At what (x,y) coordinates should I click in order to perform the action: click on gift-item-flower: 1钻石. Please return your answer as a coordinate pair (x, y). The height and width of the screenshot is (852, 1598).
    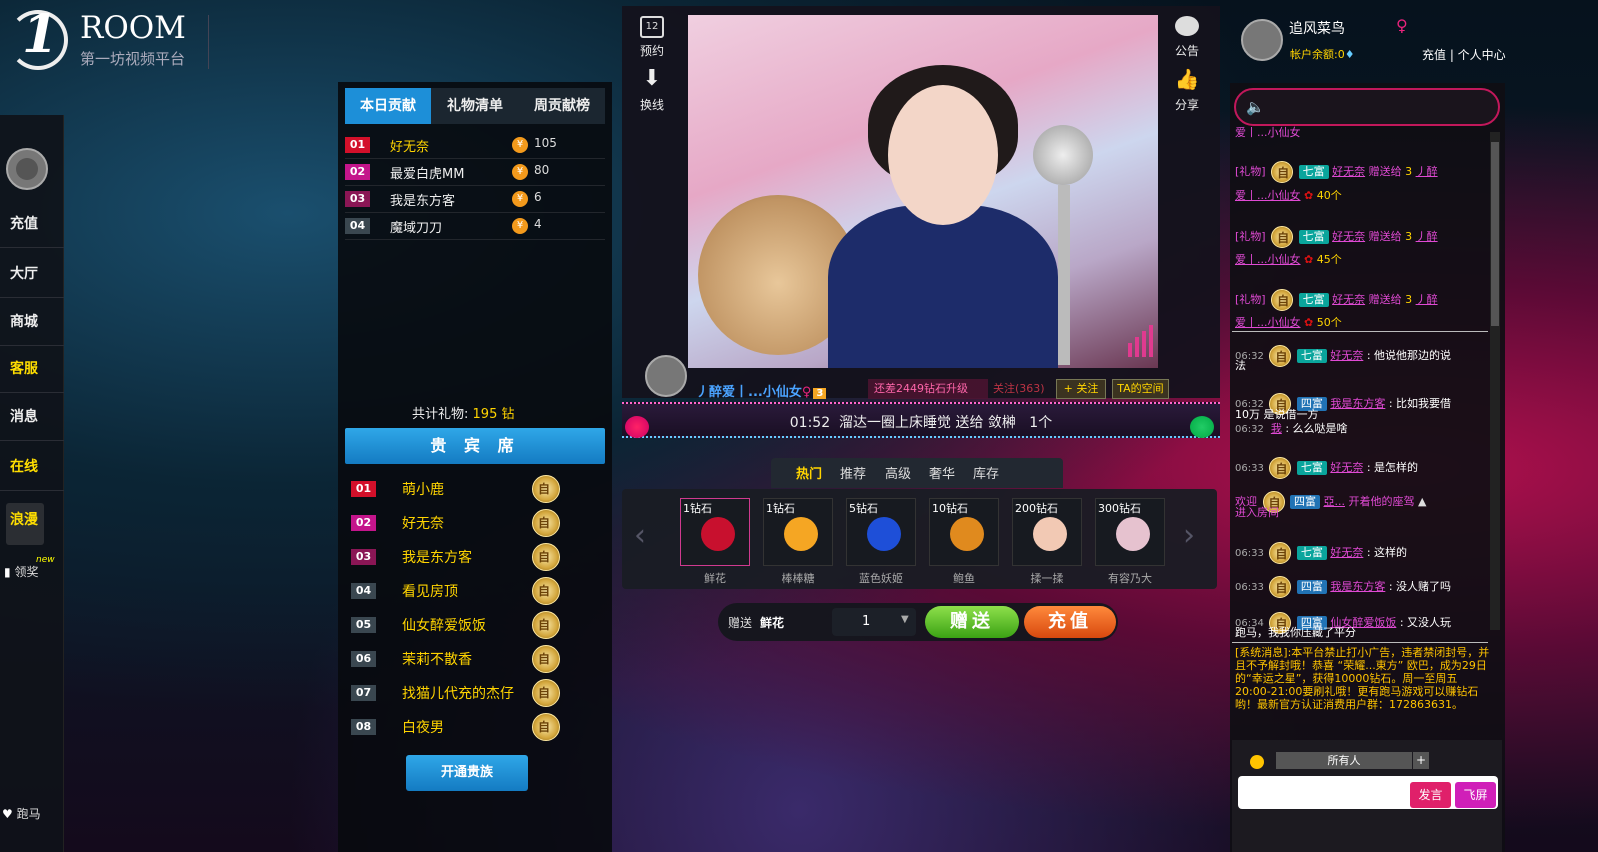
    Looking at the image, I should click on (715, 532).